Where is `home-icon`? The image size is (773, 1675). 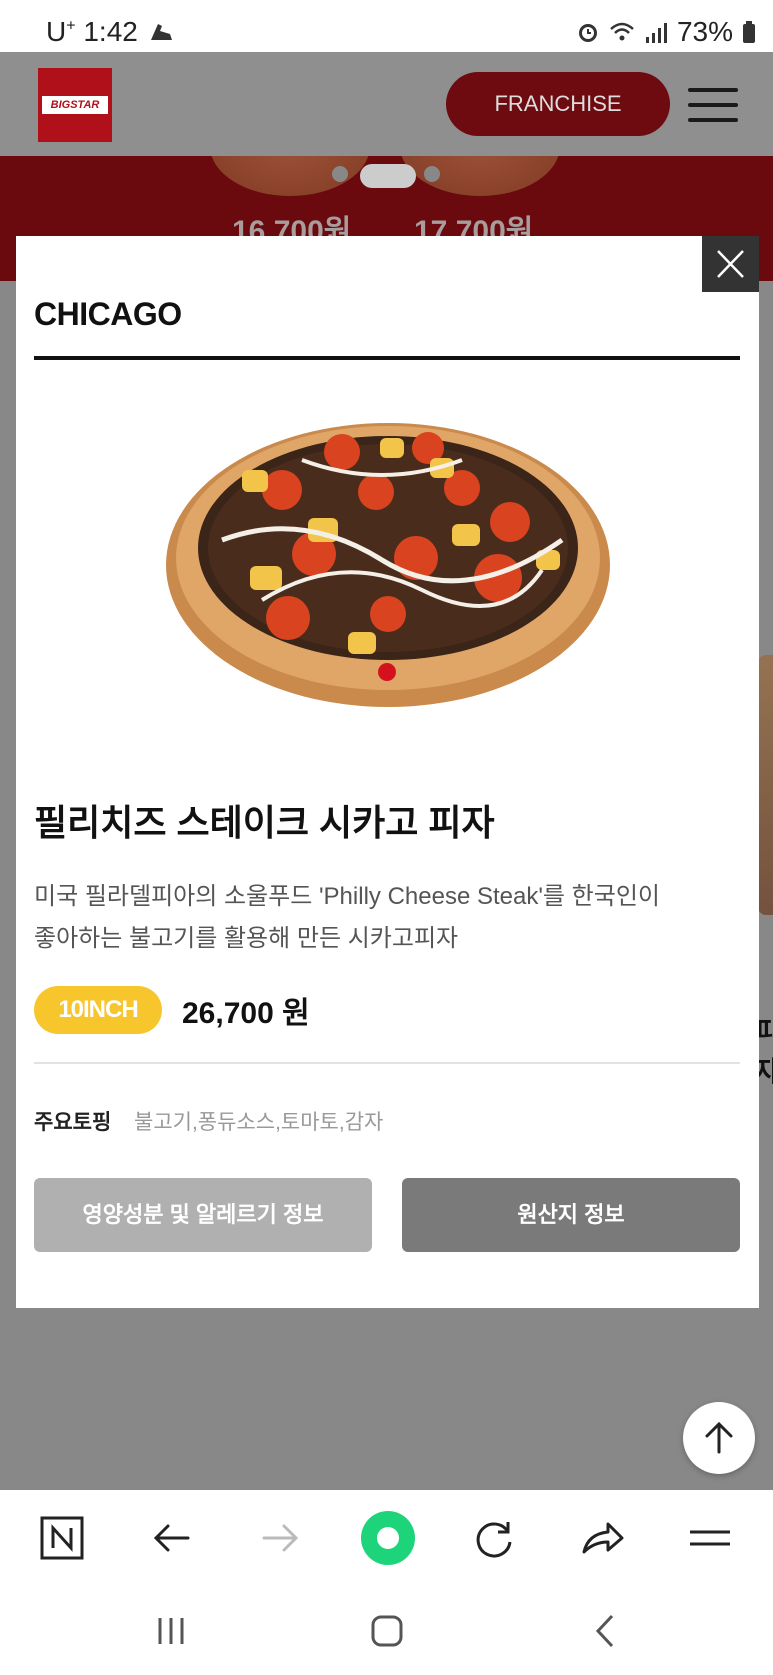 home-icon is located at coordinates (387, 1631).